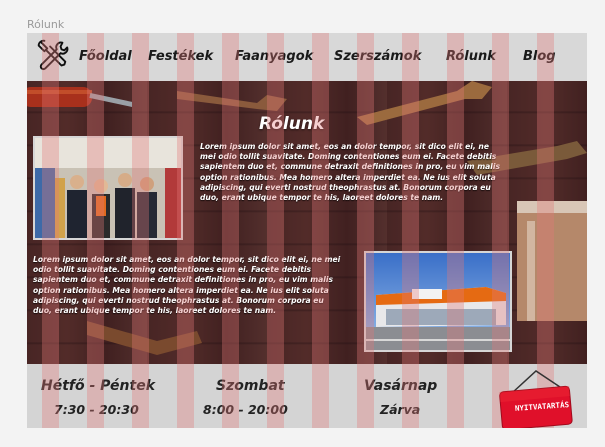 The image size is (605, 447). What do you see at coordinates (292, 124) in the screenshot?
I see `page-title: Rólunk` at bounding box center [292, 124].